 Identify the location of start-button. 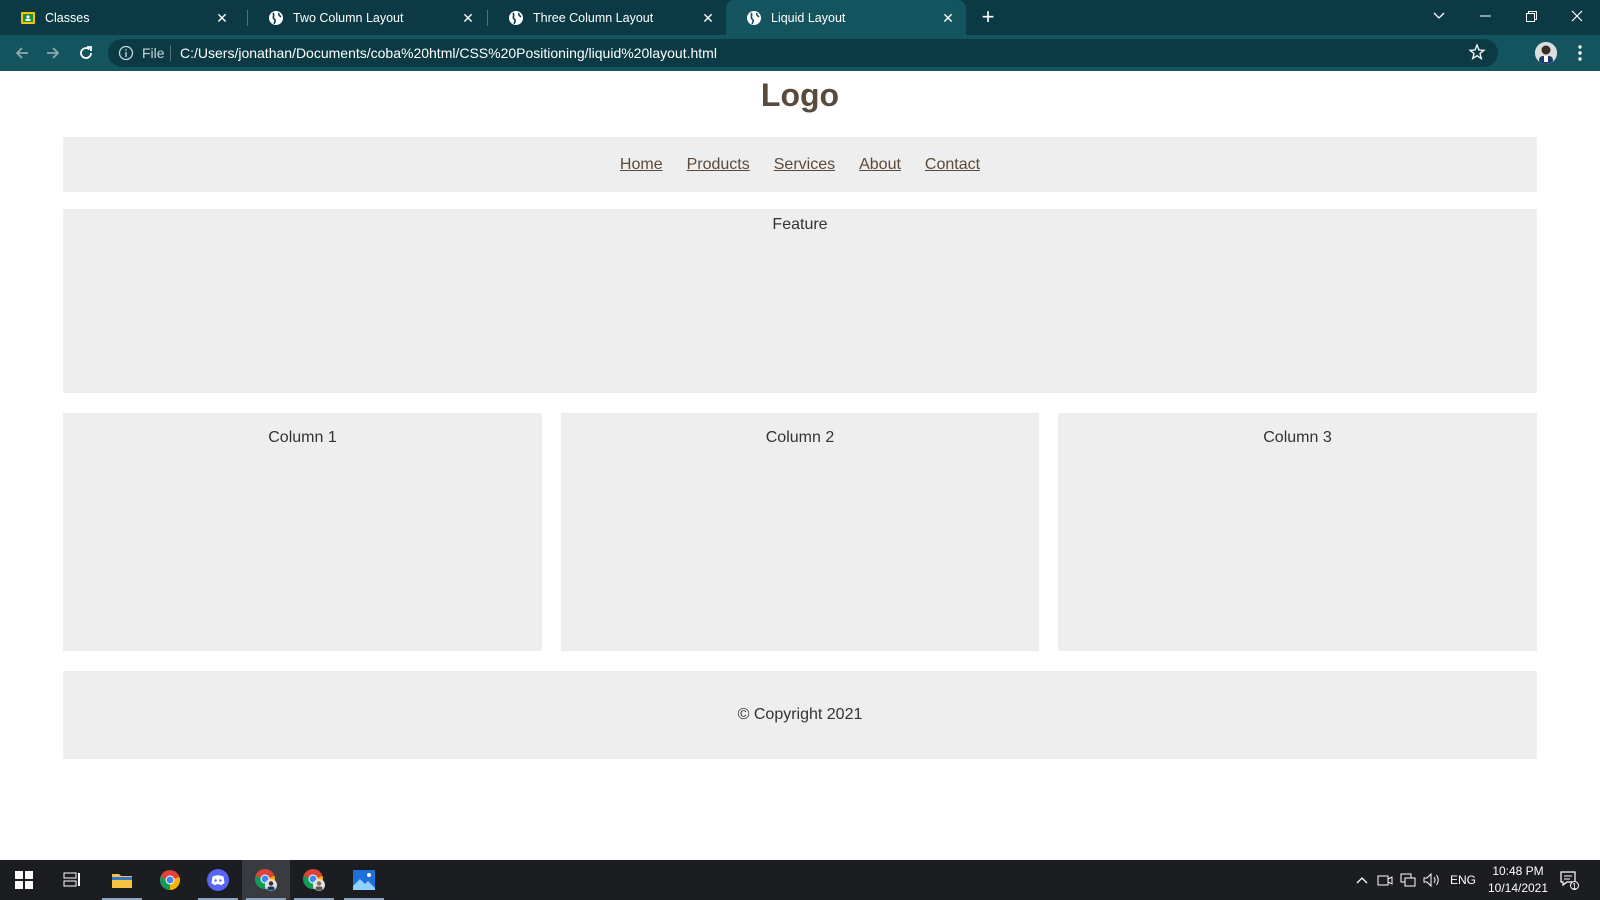
(24, 880).